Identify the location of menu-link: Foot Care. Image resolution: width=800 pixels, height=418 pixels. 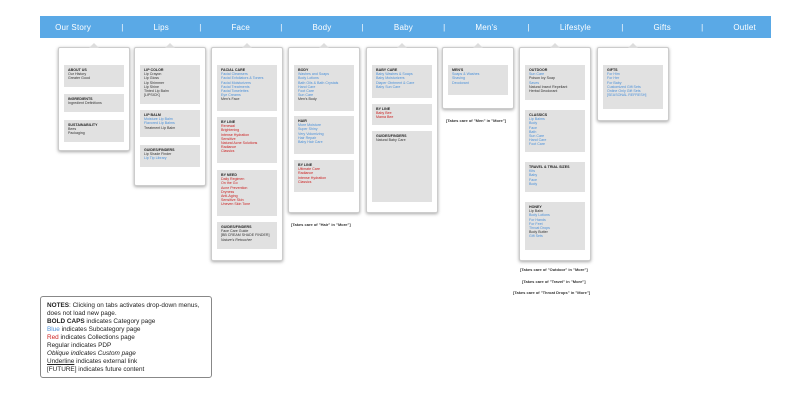
(555, 144).